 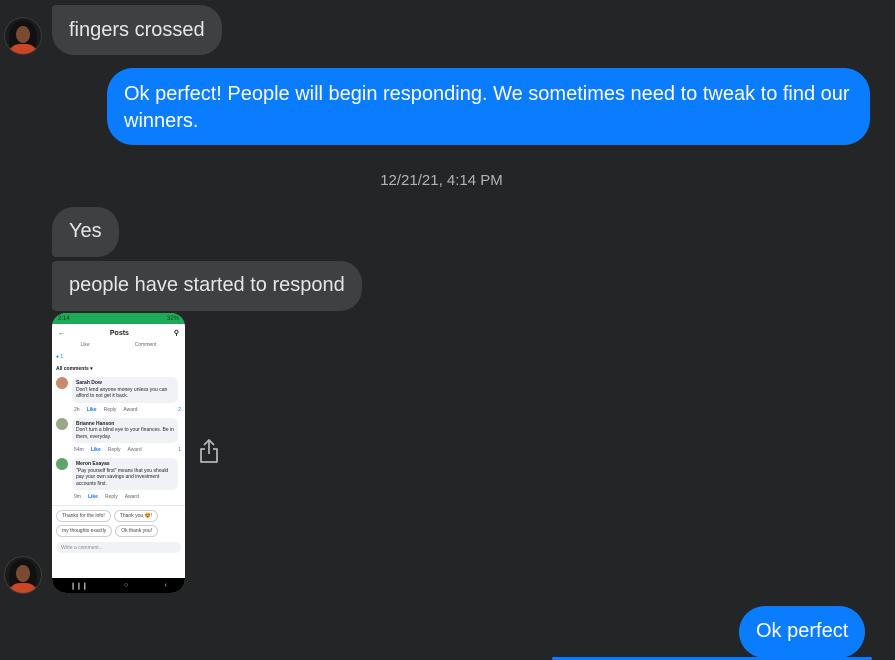 I want to click on comment-actions: 54m Like Reply Award 1, so click(x=127, y=450).